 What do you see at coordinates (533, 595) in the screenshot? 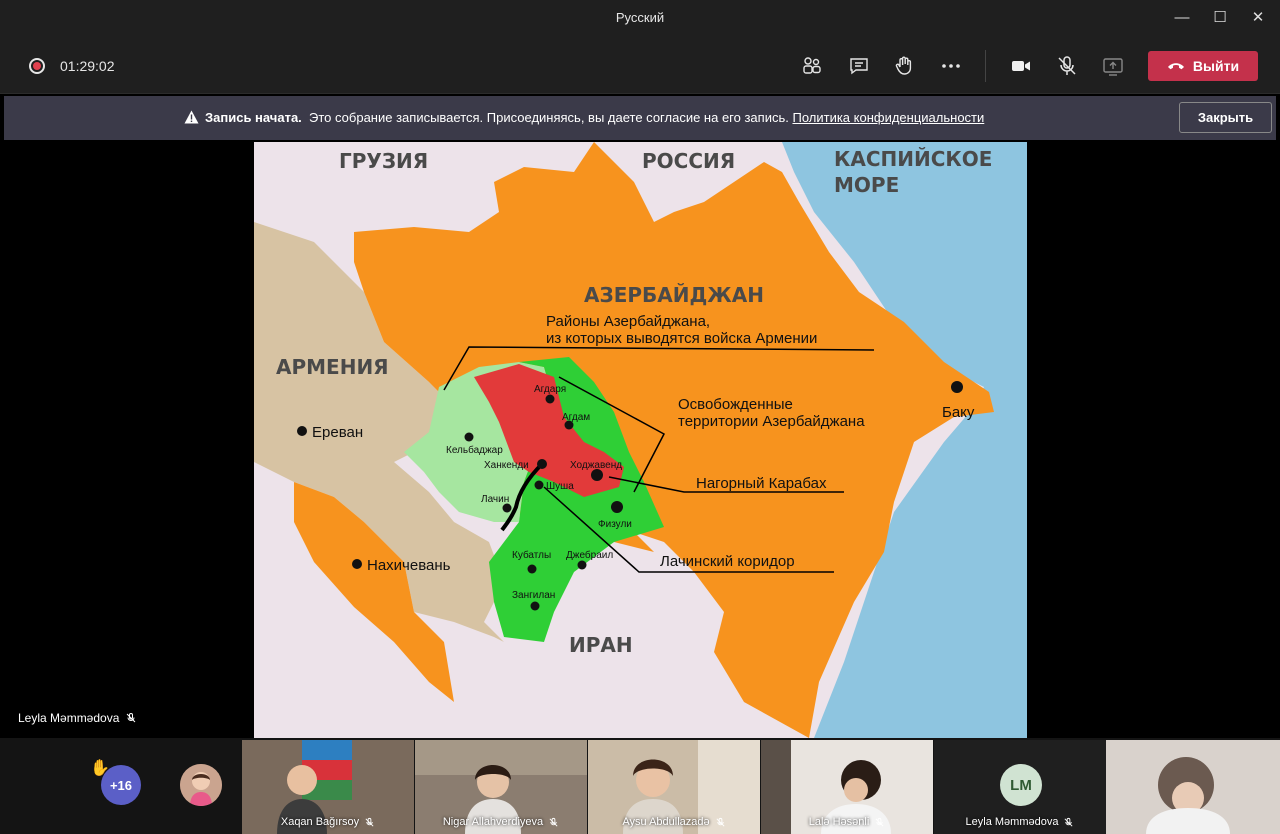
I see `label-zangilan: Зангилан` at bounding box center [533, 595].